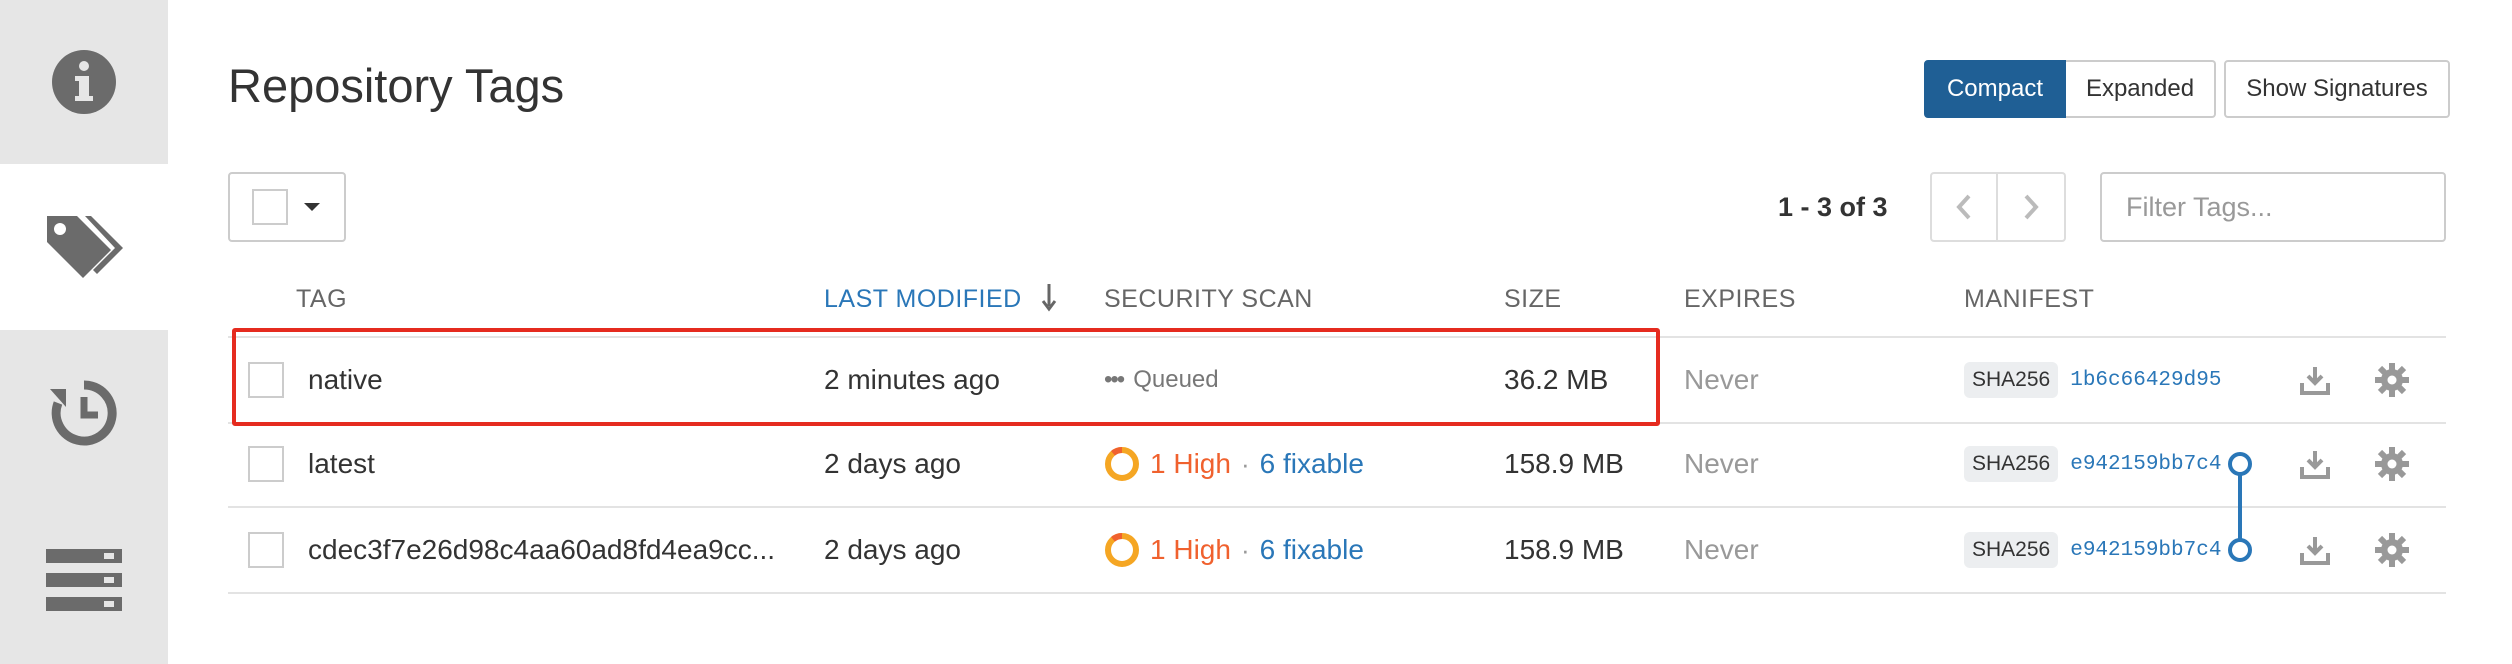 The image size is (2512, 664). Describe the element at coordinates (912, 379) in the screenshot. I see `last-modified: 2 minutes ago` at that location.